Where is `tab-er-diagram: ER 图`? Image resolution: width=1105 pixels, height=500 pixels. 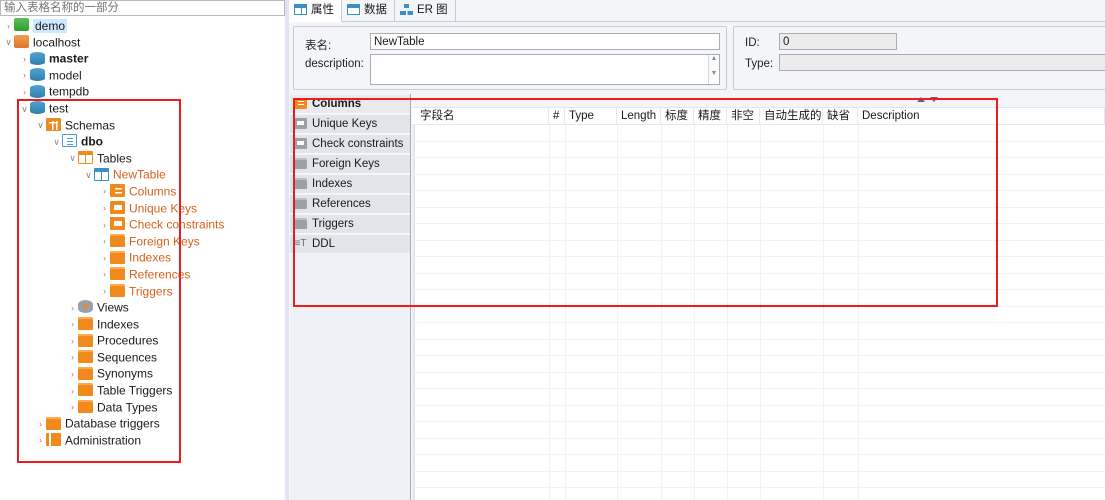 tab-er-diagram: ER 图 is located at coordinates (425, 11).